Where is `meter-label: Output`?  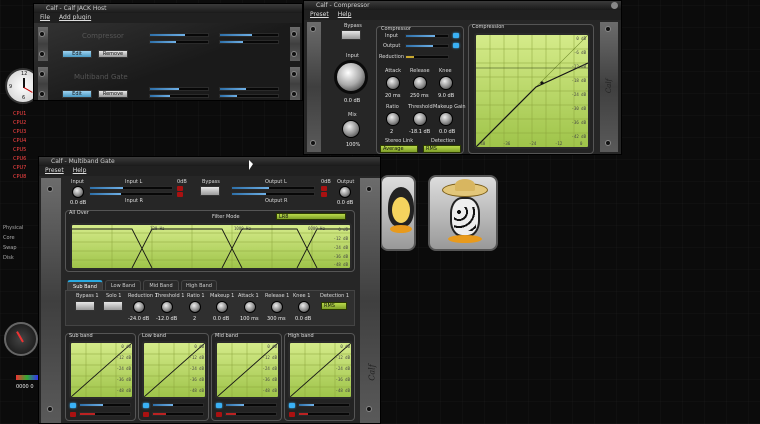 meter-label: Output is located at coordinates (392, 46).